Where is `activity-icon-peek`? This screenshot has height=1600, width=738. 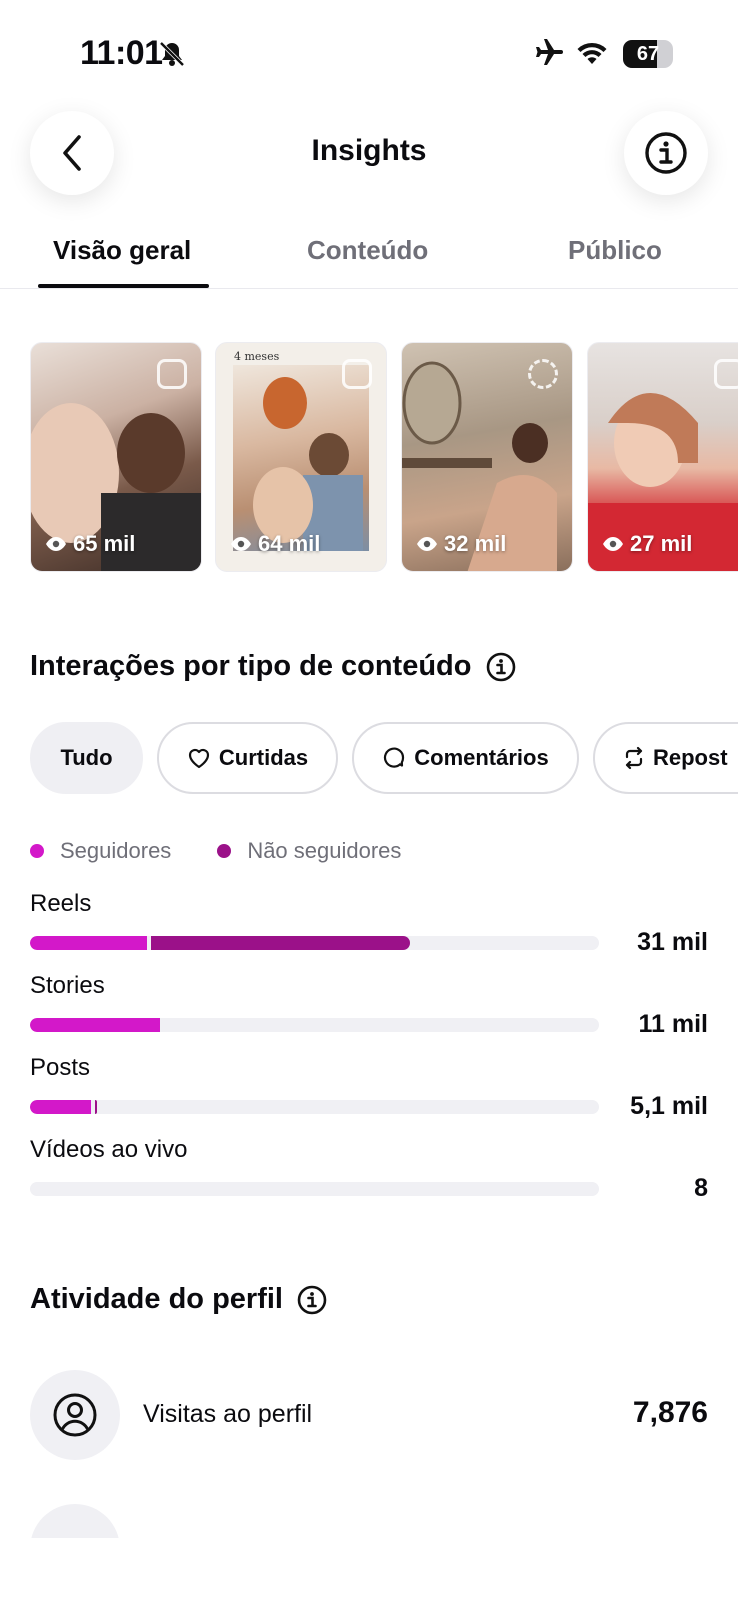
activity-icon-peek is located at coordinates (75, 1521).